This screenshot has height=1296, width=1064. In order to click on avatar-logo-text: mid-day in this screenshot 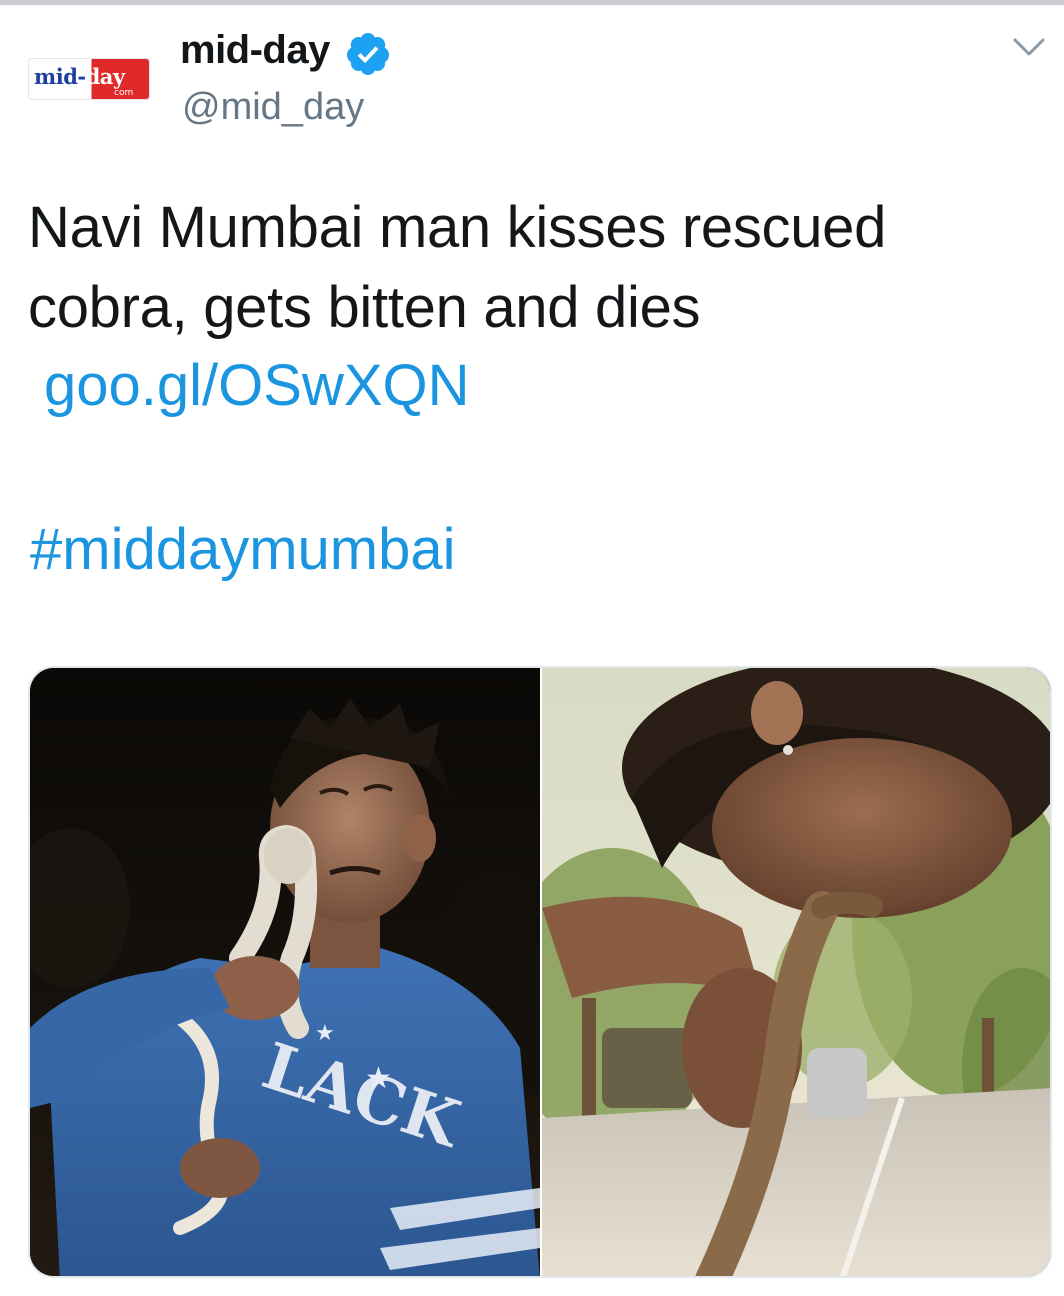, I will do `click(79, 76)`.